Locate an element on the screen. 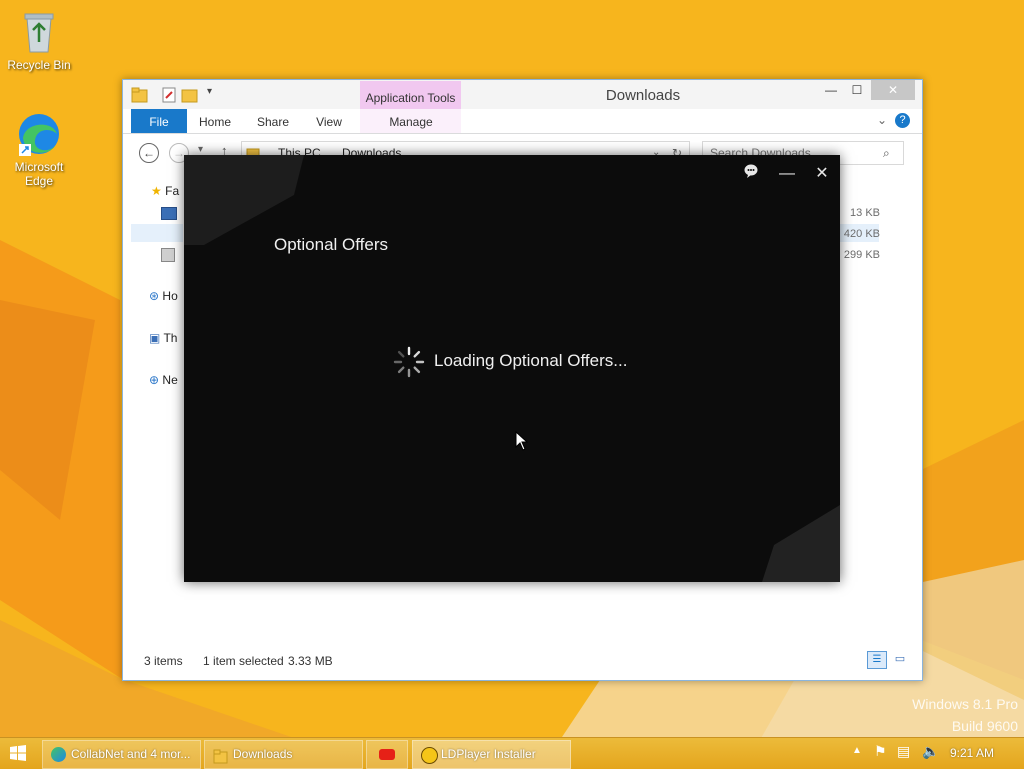 This screenshot has height=769, width=1024. maximize-button: ☐ is located at coordinates (857, 90).